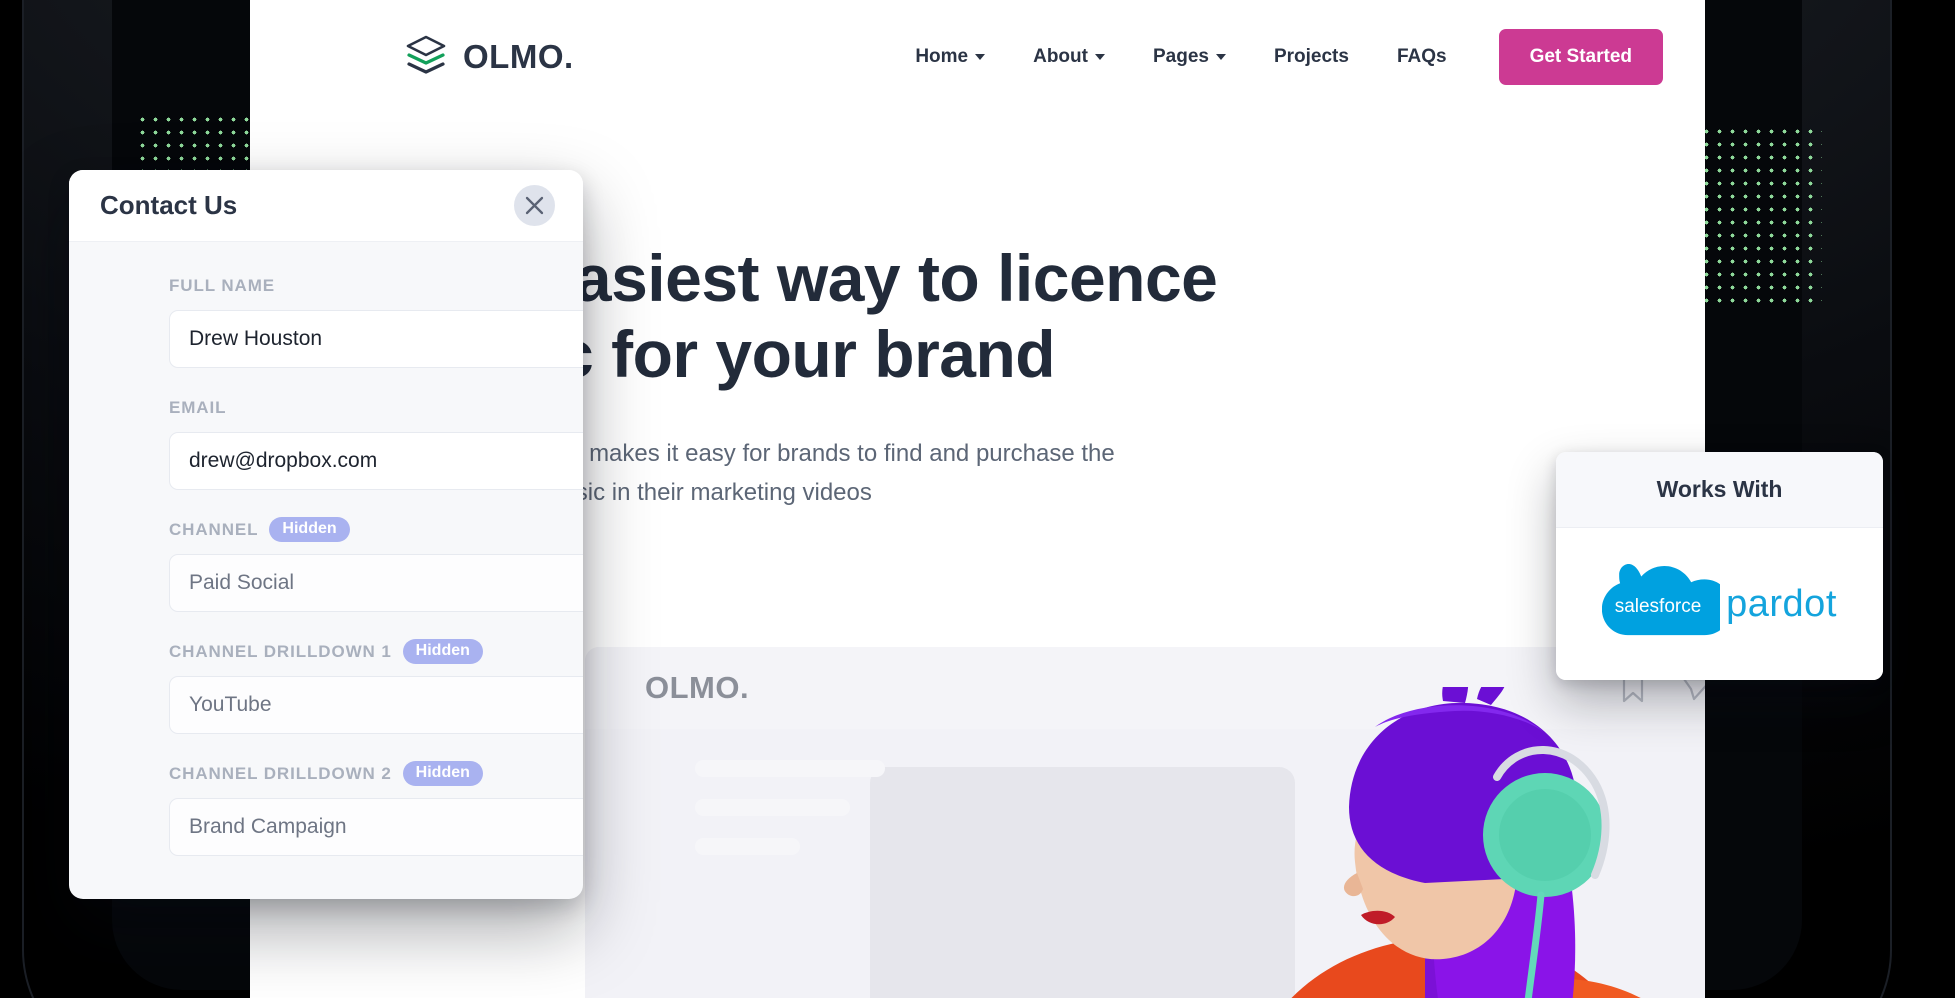  What do you see at coordinates (1580, 56) in the screenshot?
I see `get-started-button: Get Started` at bounding box center [1580, 56].